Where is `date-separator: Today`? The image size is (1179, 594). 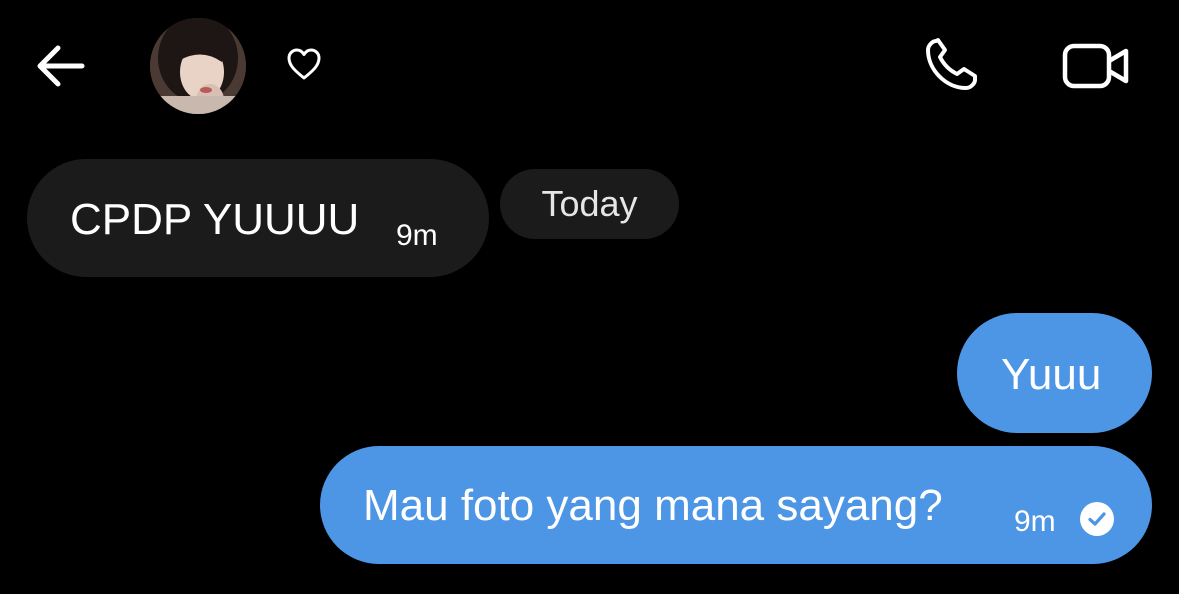 date-separator: Today is located at coordinates (589, 204).